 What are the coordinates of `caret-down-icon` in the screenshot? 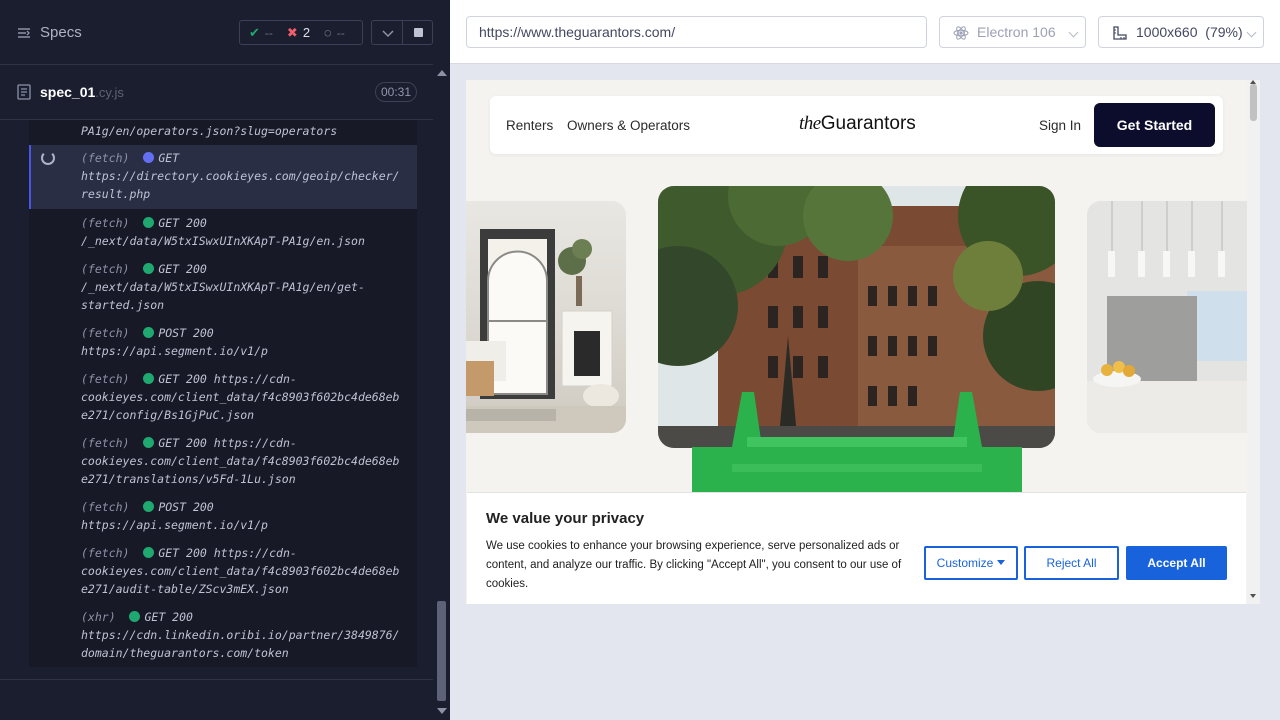 It's located at (1001, 562).